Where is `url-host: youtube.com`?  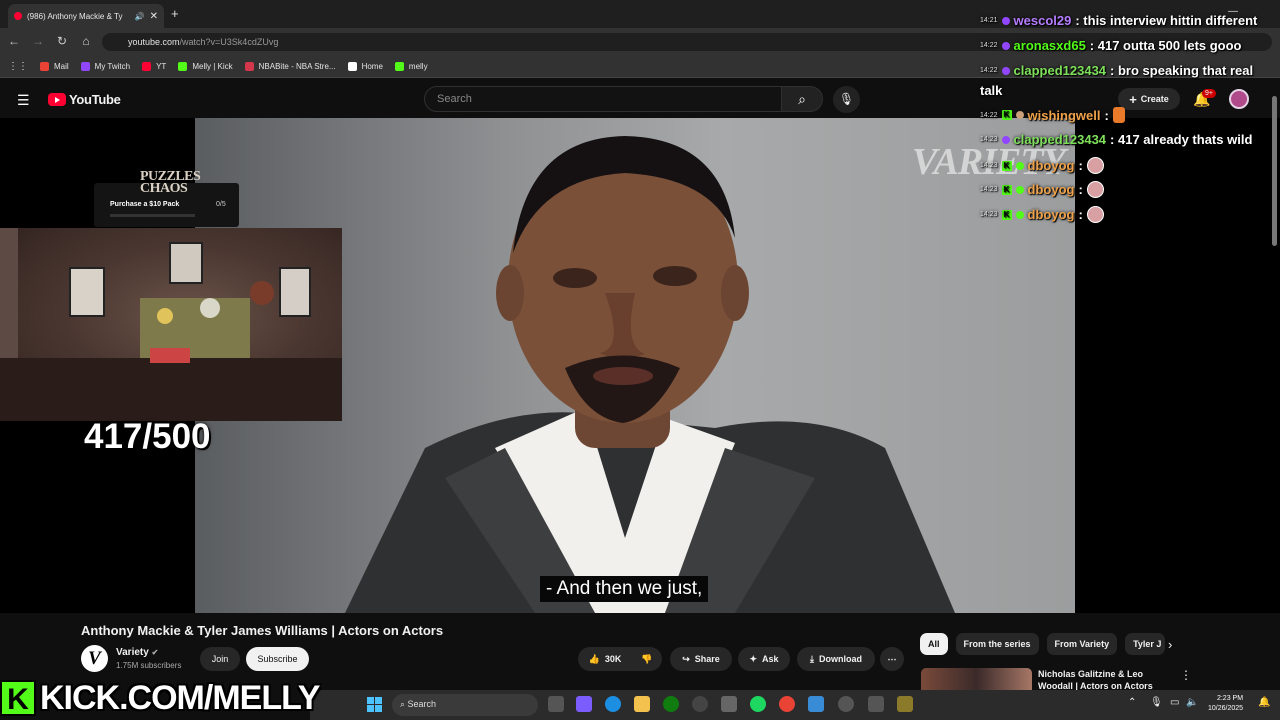 url-host: youtube.com is located at coordinates (154, 42).